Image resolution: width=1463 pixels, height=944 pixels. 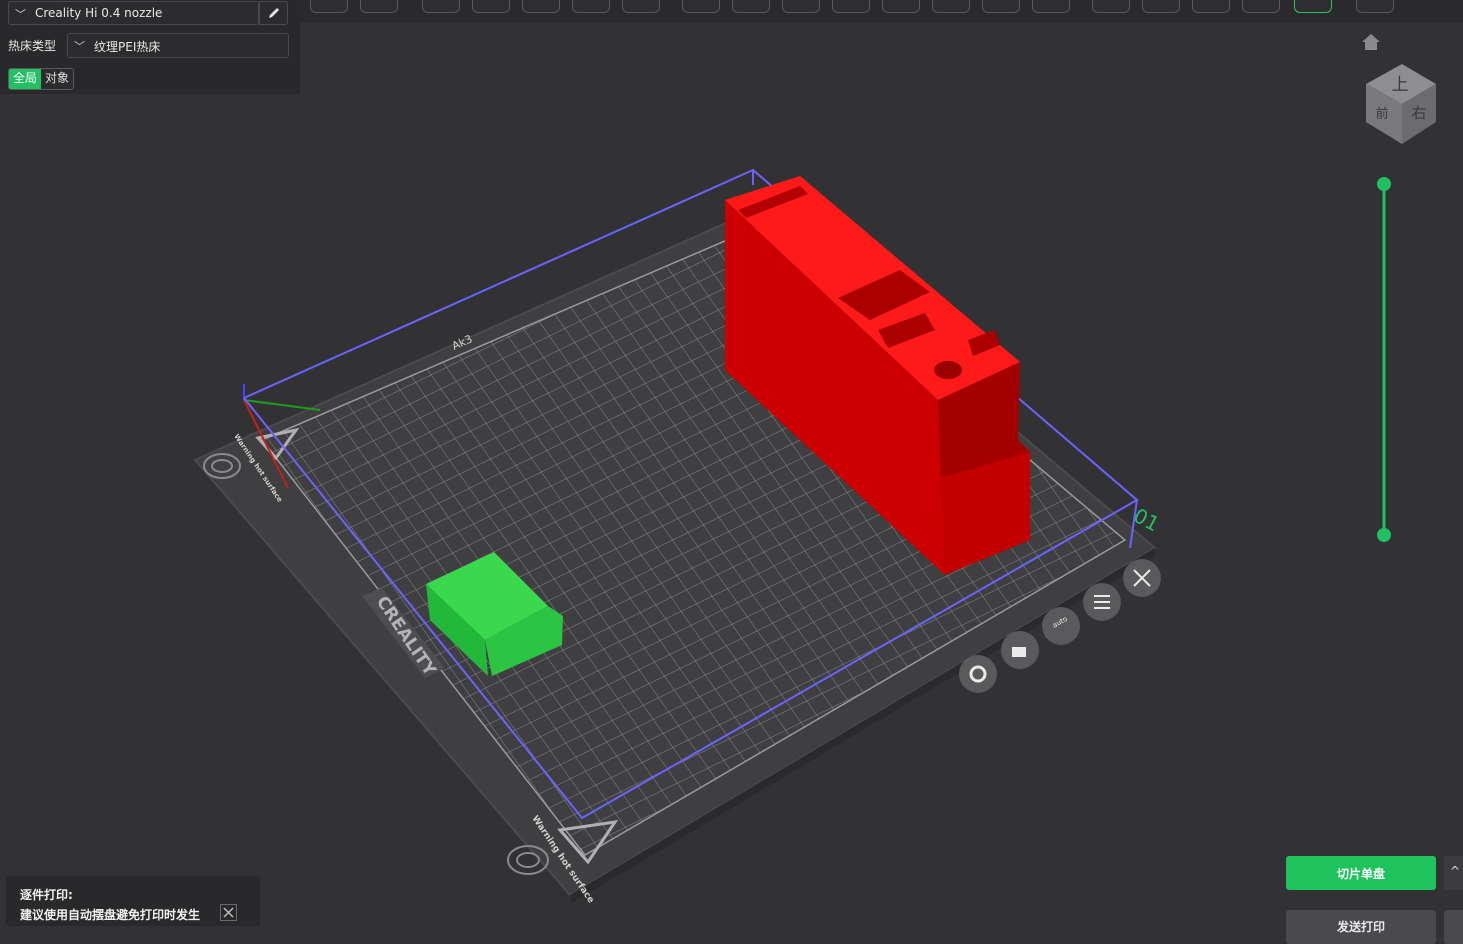 I want to click on auto-orient-plate-button: auto, so click(x=1061, y=626).